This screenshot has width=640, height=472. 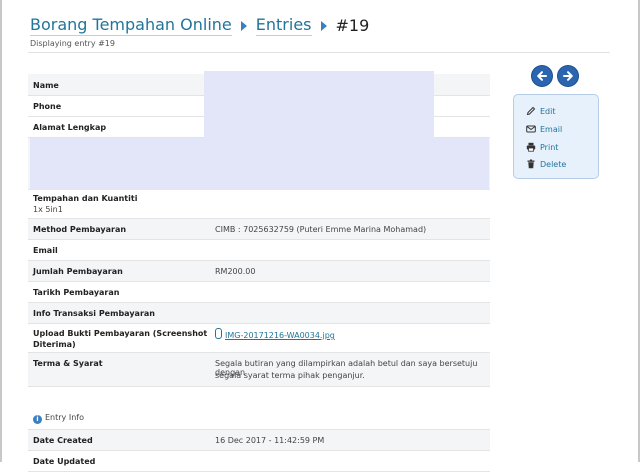 I want to click on row-spacer, so click(x=259, y=397).